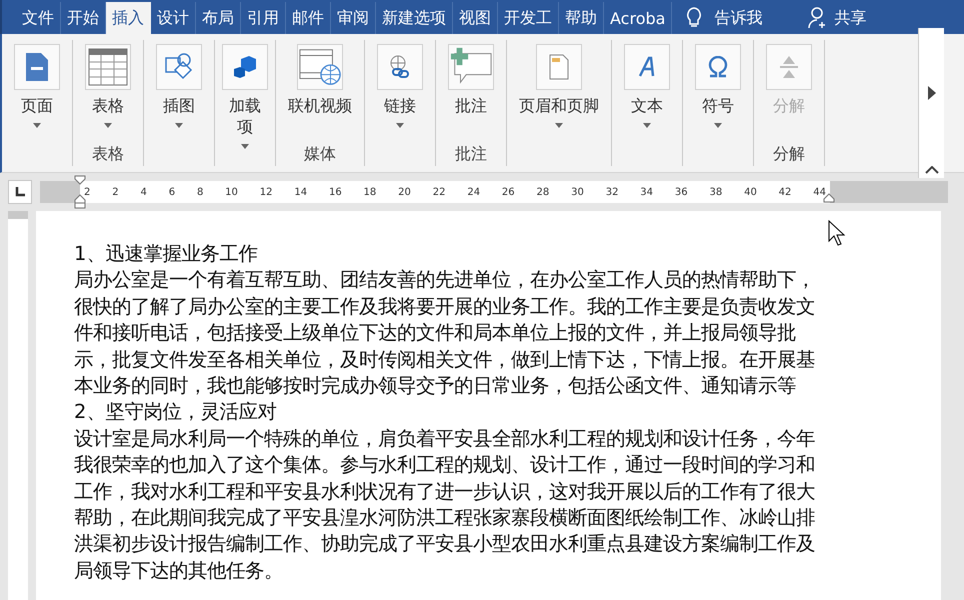 This screenshot has width=964, height=600. I want to click on ribbon-button: 页眉和页脚, so click(559, 105).